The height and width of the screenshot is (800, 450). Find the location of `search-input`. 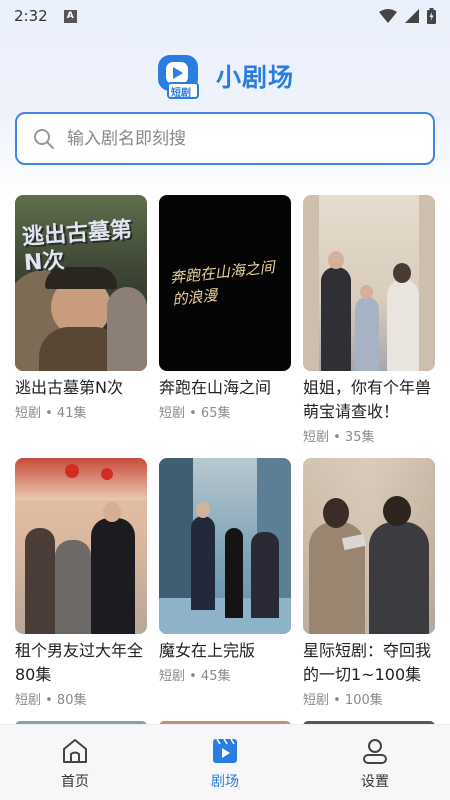

search-input is located at coordinates (237, 138).